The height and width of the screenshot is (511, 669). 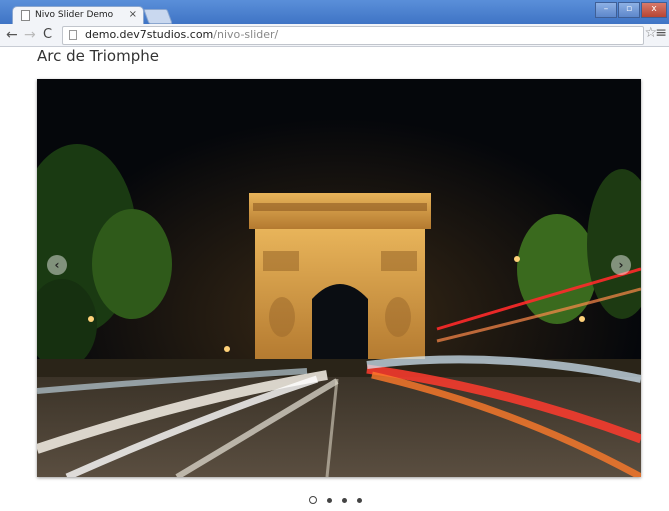 I want to click on slider-prev-button: ‹, so click(x=57, y=265).